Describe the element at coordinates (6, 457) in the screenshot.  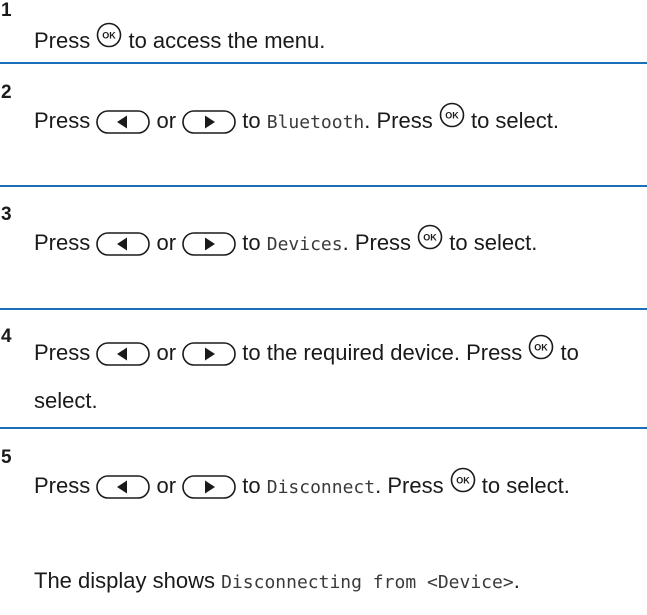
I see `step-number: 5` at that location.